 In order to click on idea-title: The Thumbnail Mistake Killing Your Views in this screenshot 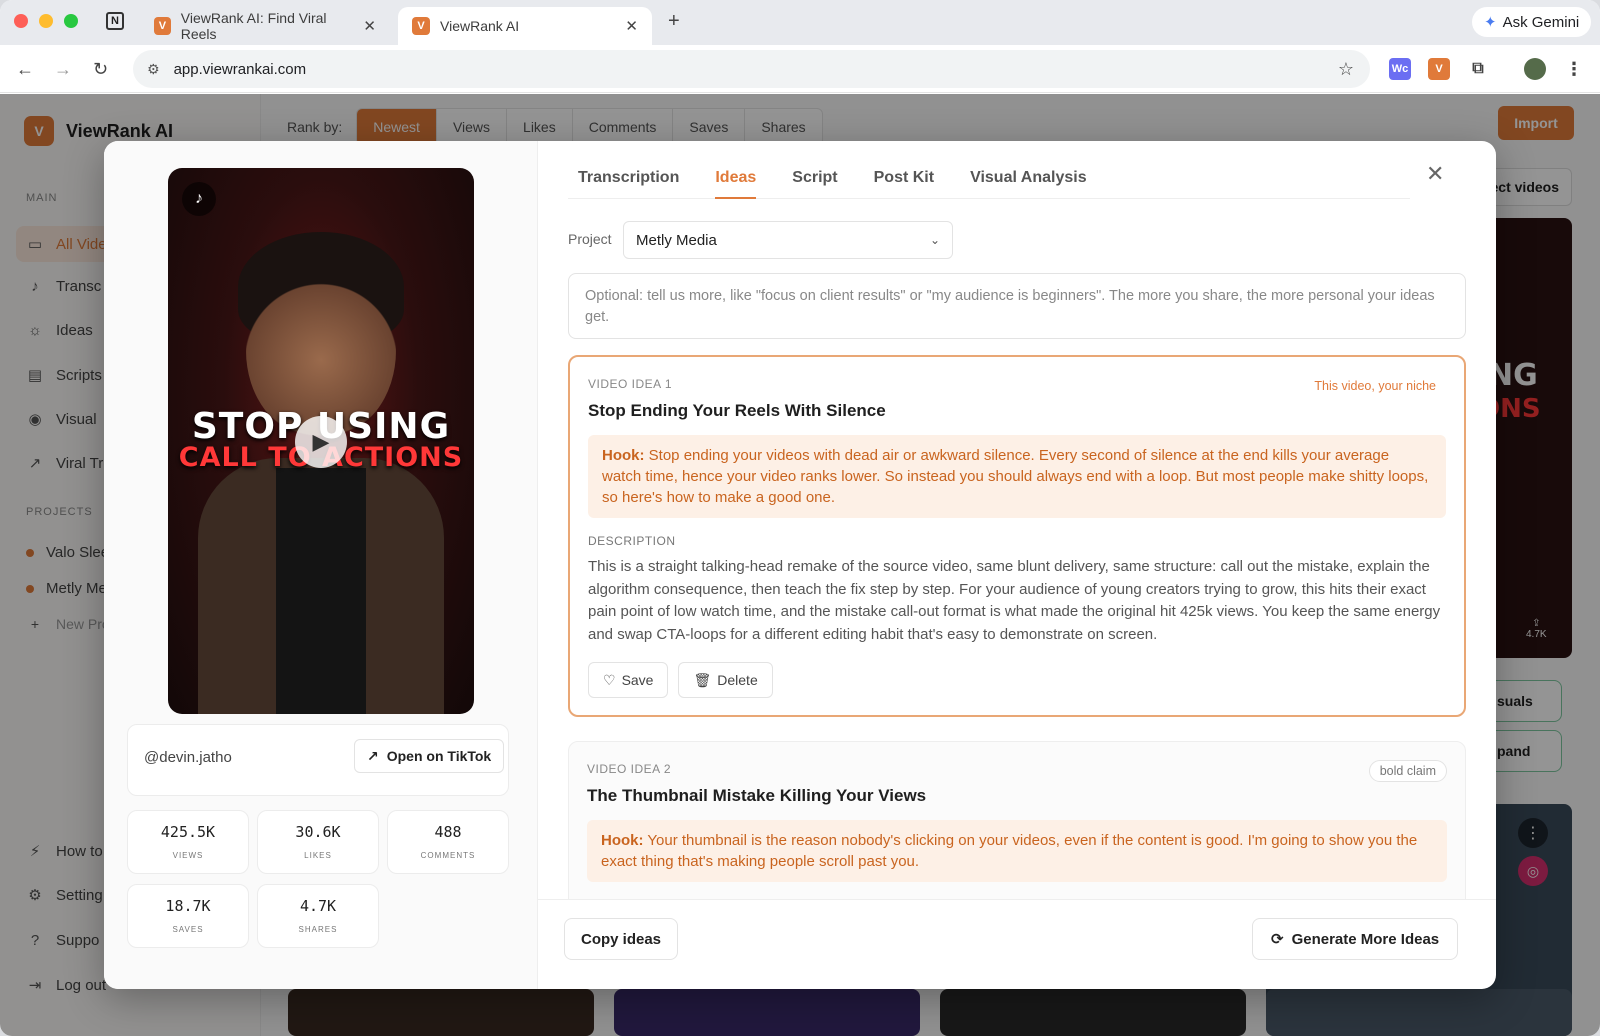, I will do `click(757, 795)`.